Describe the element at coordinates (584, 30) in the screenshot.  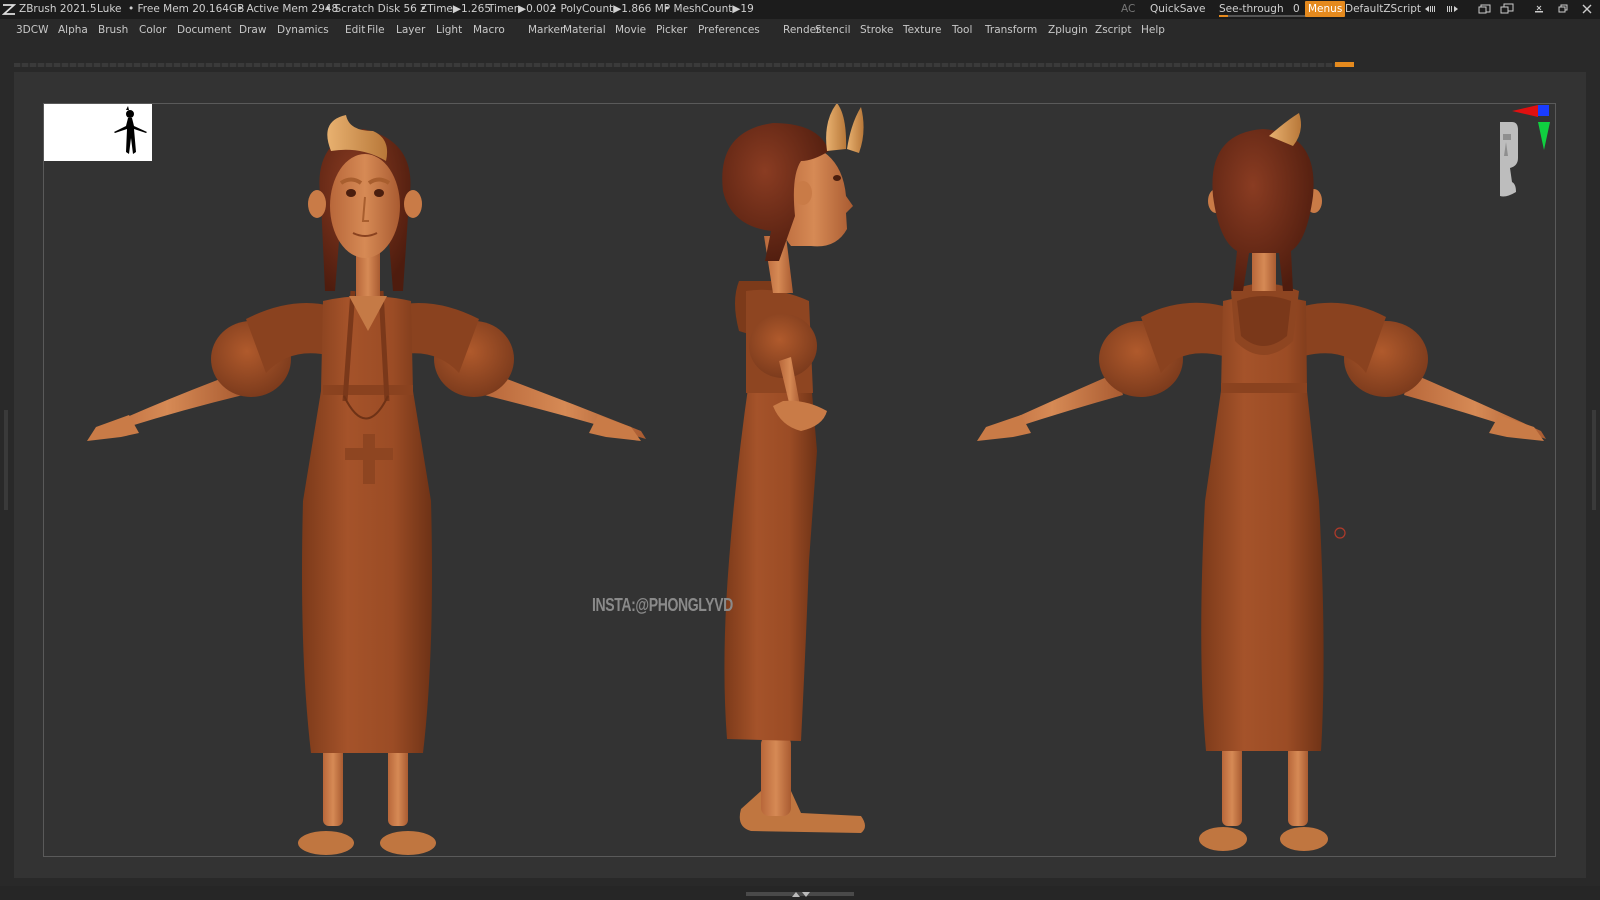
I see `menu-item-material: Material` at that location.